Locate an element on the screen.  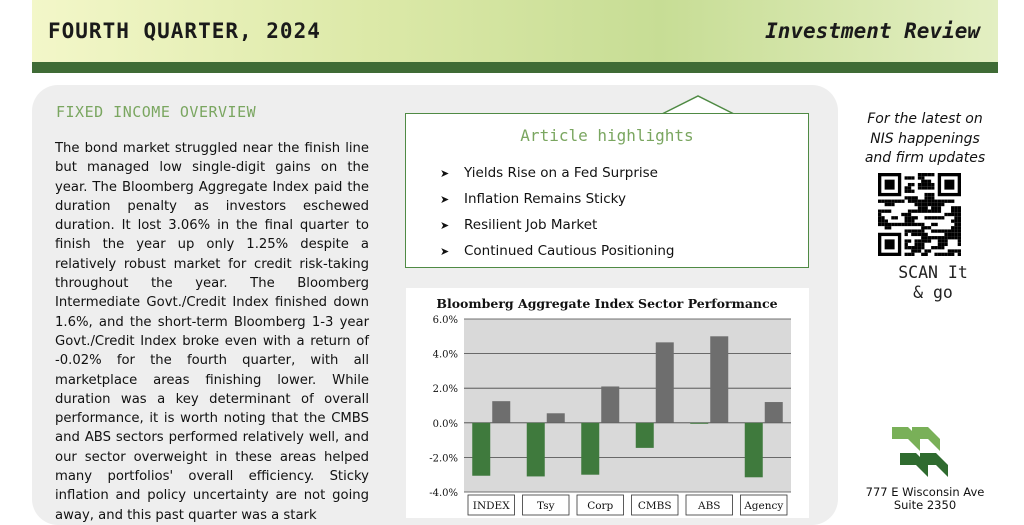
y-tick-label: 6.0% is located at coordinates (445, 320).